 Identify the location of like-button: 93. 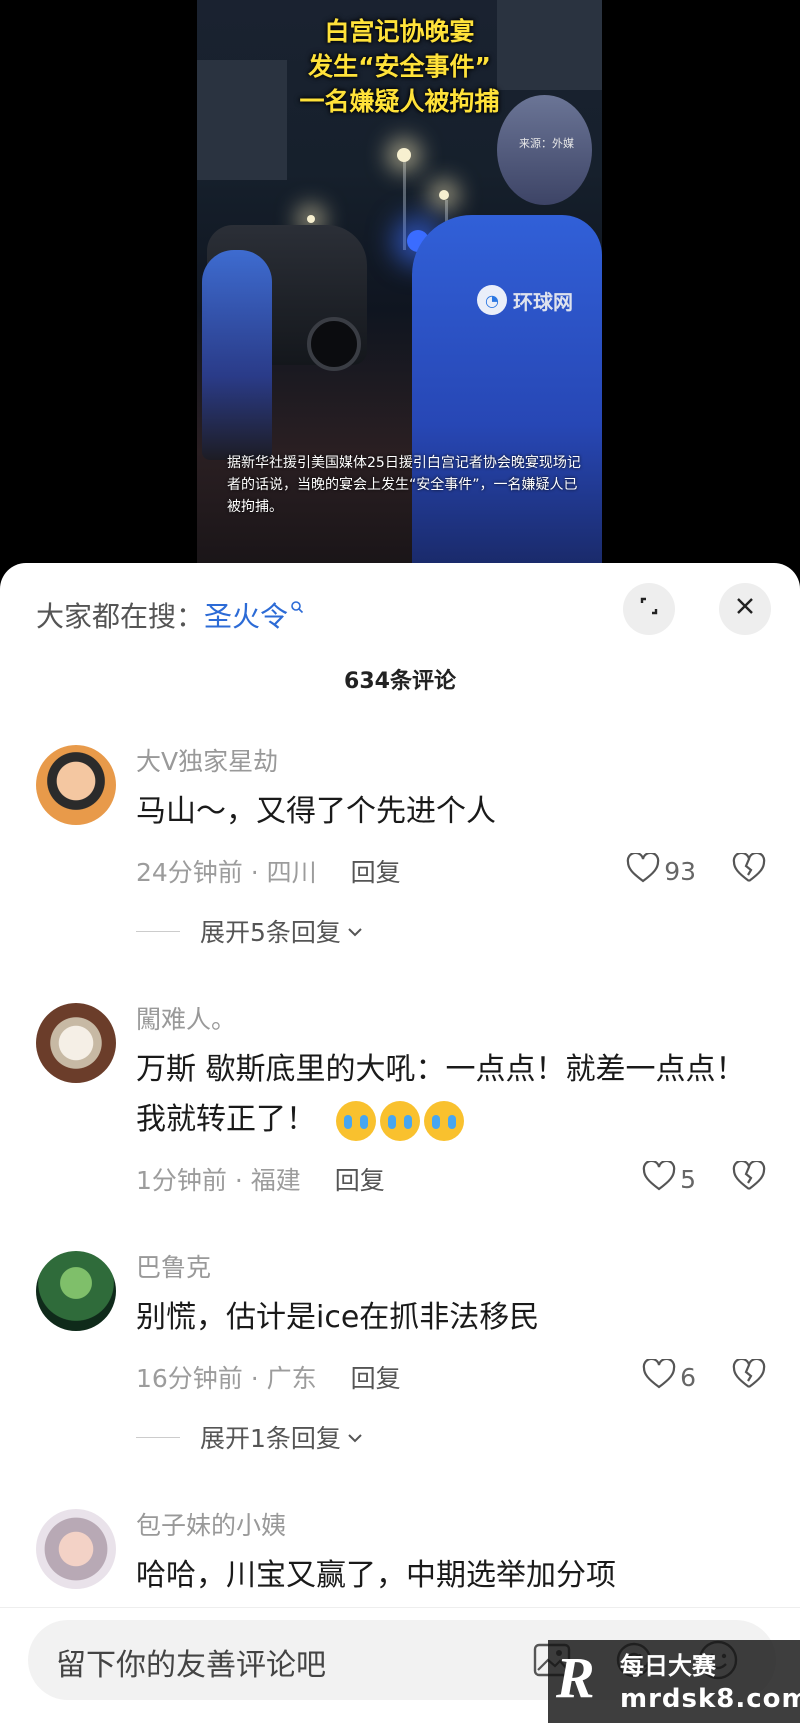
(661, 870).